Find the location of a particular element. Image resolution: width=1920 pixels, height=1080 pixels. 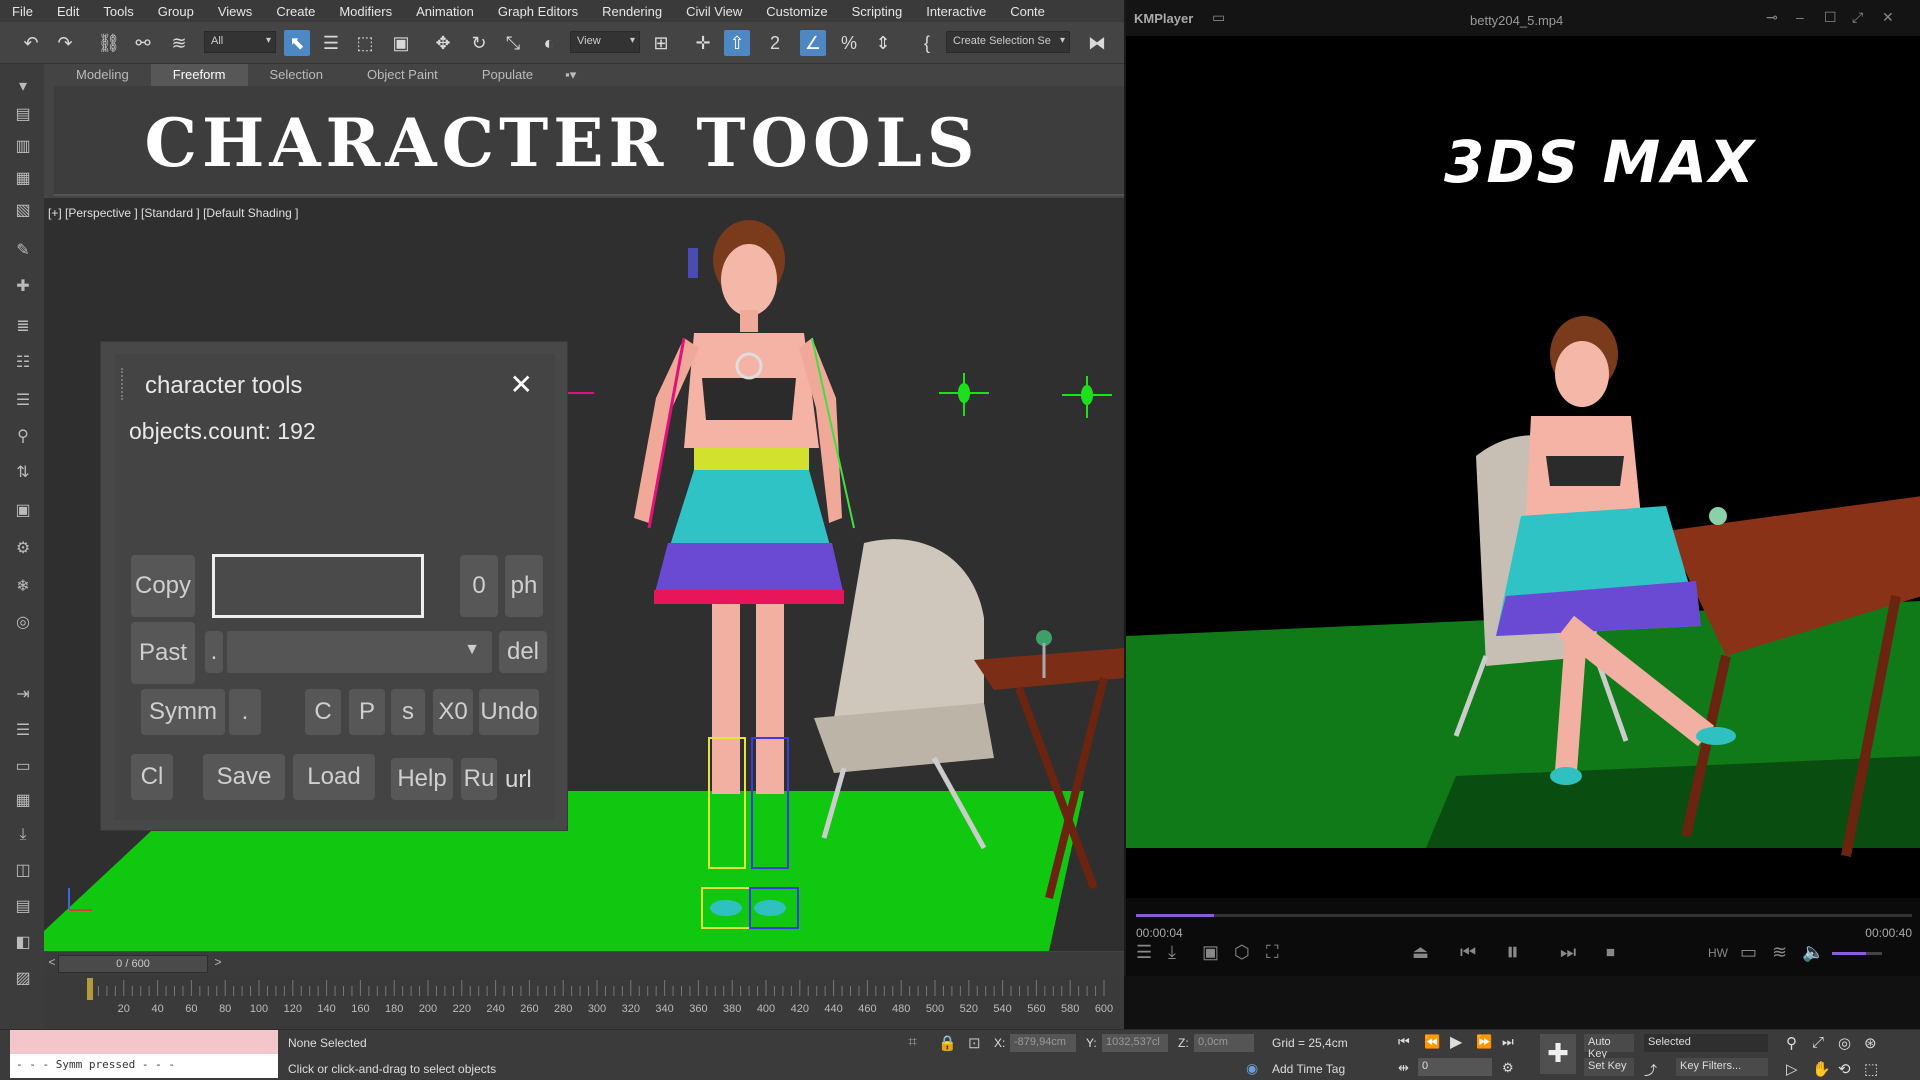

pause-icon: ⏸ is located at coordinates (1512, 952).